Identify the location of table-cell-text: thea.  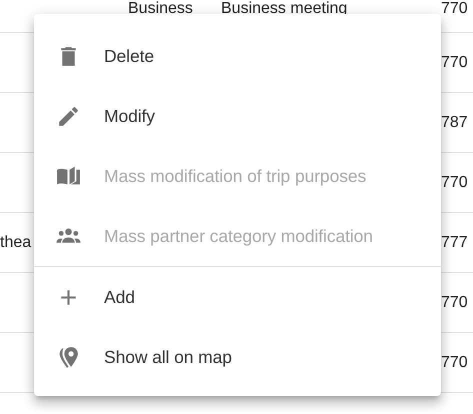
(16, 242).